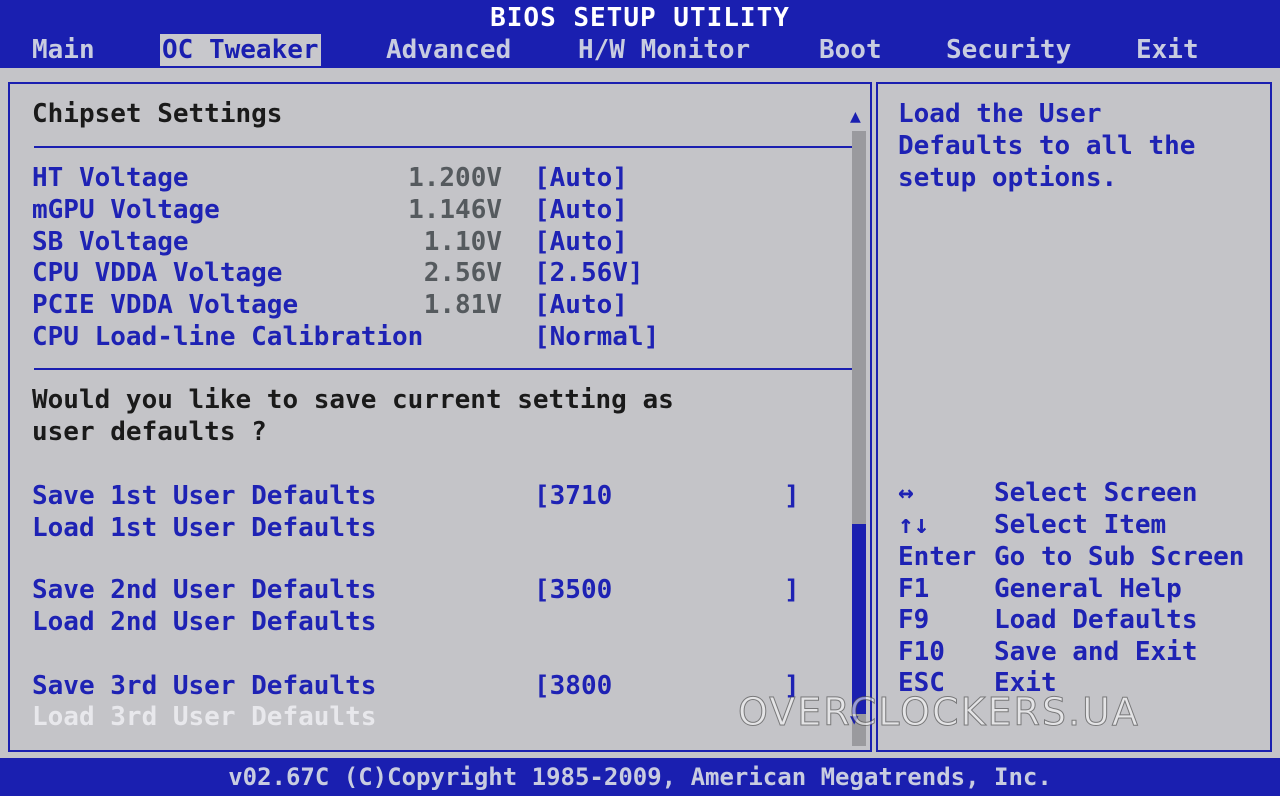  Describe the element at coordinates (63, 50) in the screenshot. I see `tab-main: Main` at that location.